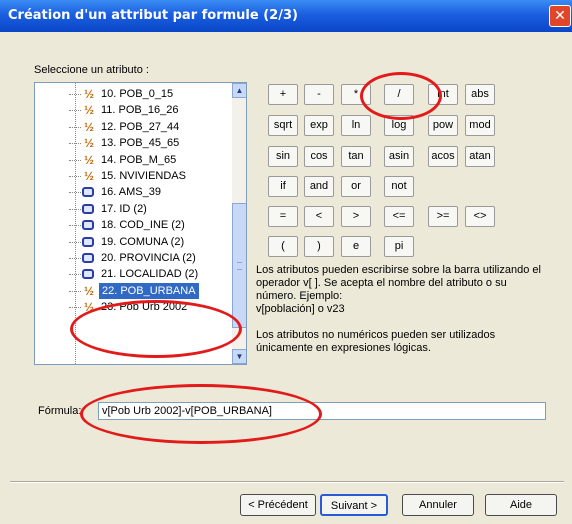  What do you see at coordinates (354, 505) in the screenshot?
I see `next-button: Suivant >` at bounding box center [354, 505].